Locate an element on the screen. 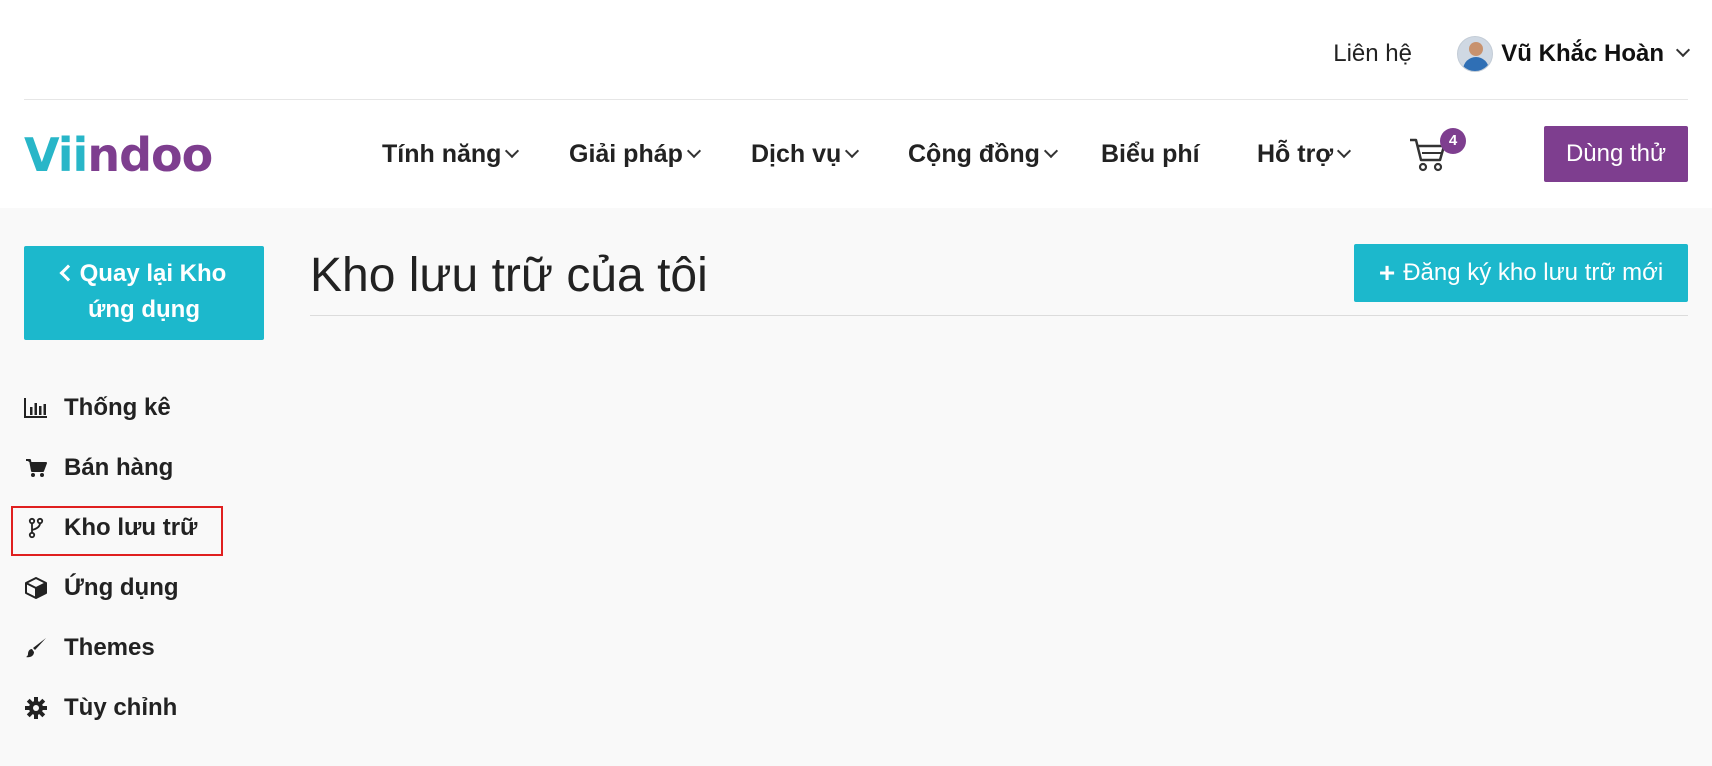  sidebar-item-statistics: Thống kê is located at coordinates (134, 408).